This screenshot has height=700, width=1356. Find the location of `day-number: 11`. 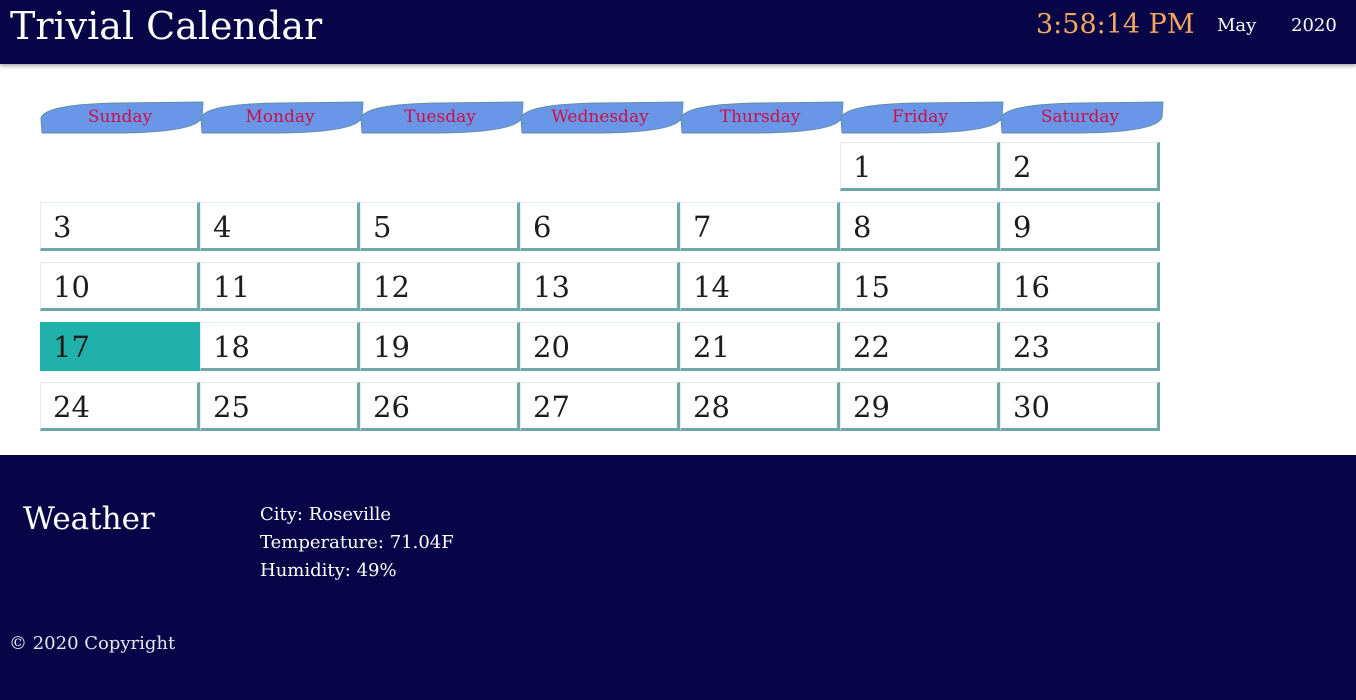

day-number: 11 is located at coordinates (231, 287).